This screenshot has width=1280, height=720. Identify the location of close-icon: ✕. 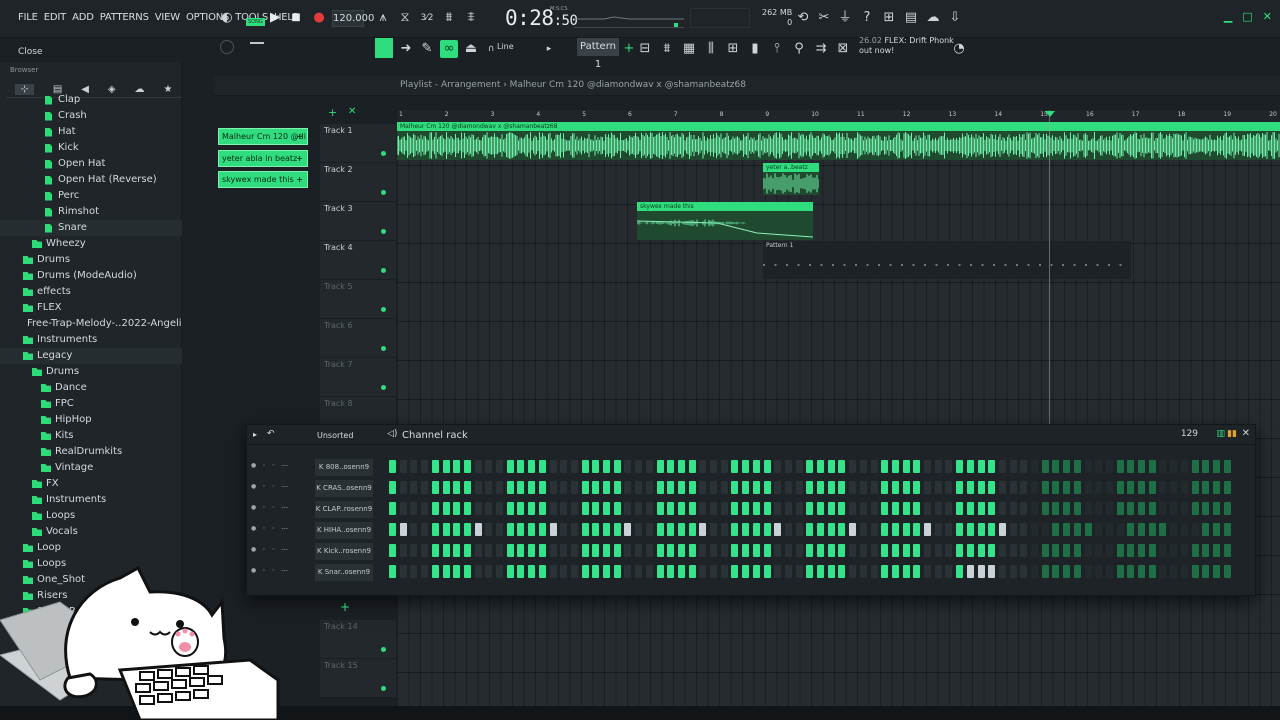
(1246, 433).